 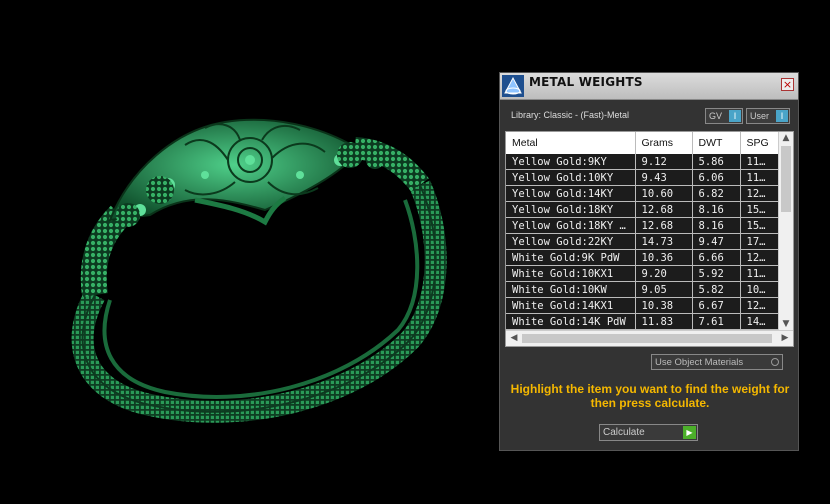 I want to click on chevron-right-icon: ▶, so click(x=785, y=338).